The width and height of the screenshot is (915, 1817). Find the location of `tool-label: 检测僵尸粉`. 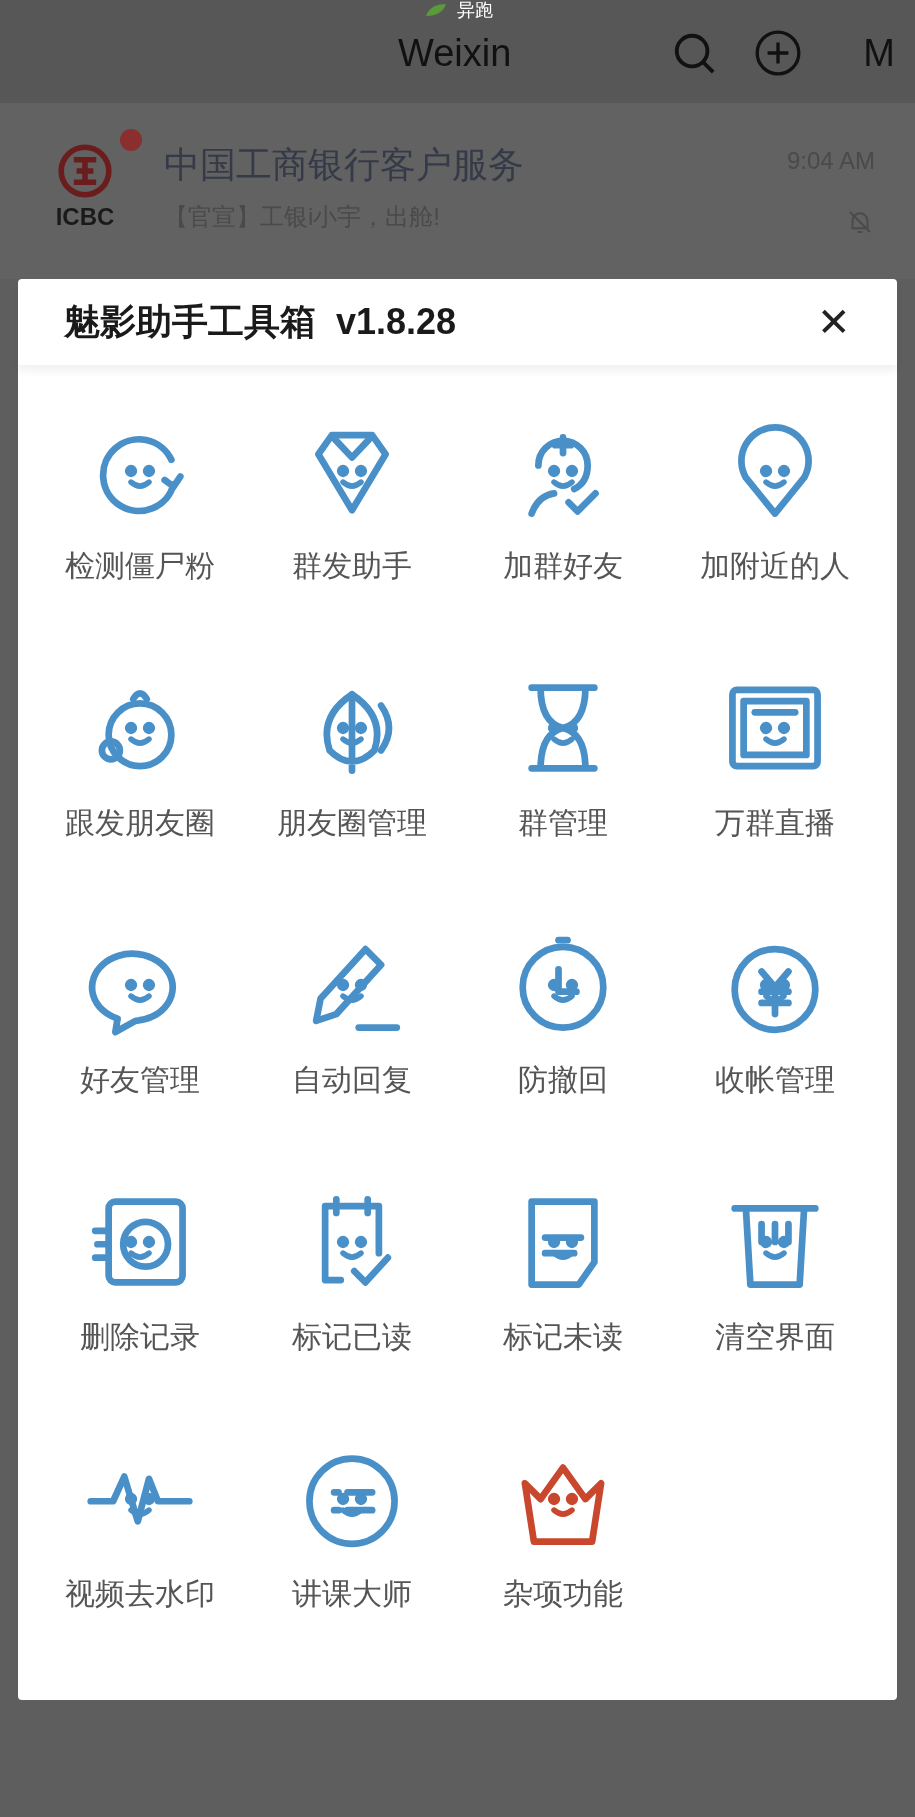

tool-label: 检测僵尸粉 is located at coordinates (139, 566).